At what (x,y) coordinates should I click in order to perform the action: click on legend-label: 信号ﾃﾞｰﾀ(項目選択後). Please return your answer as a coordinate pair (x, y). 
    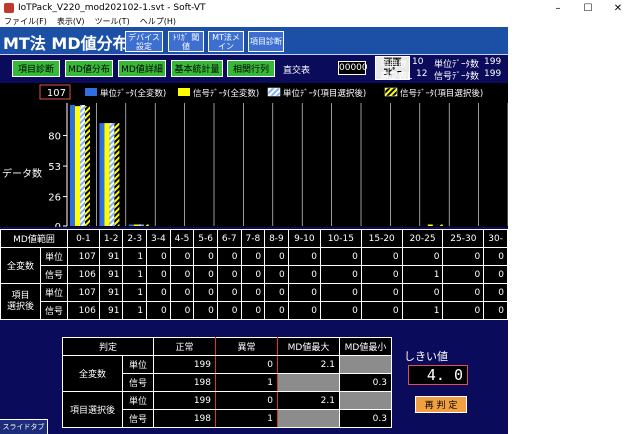
    Looking at the image, I should click on (441, 93).